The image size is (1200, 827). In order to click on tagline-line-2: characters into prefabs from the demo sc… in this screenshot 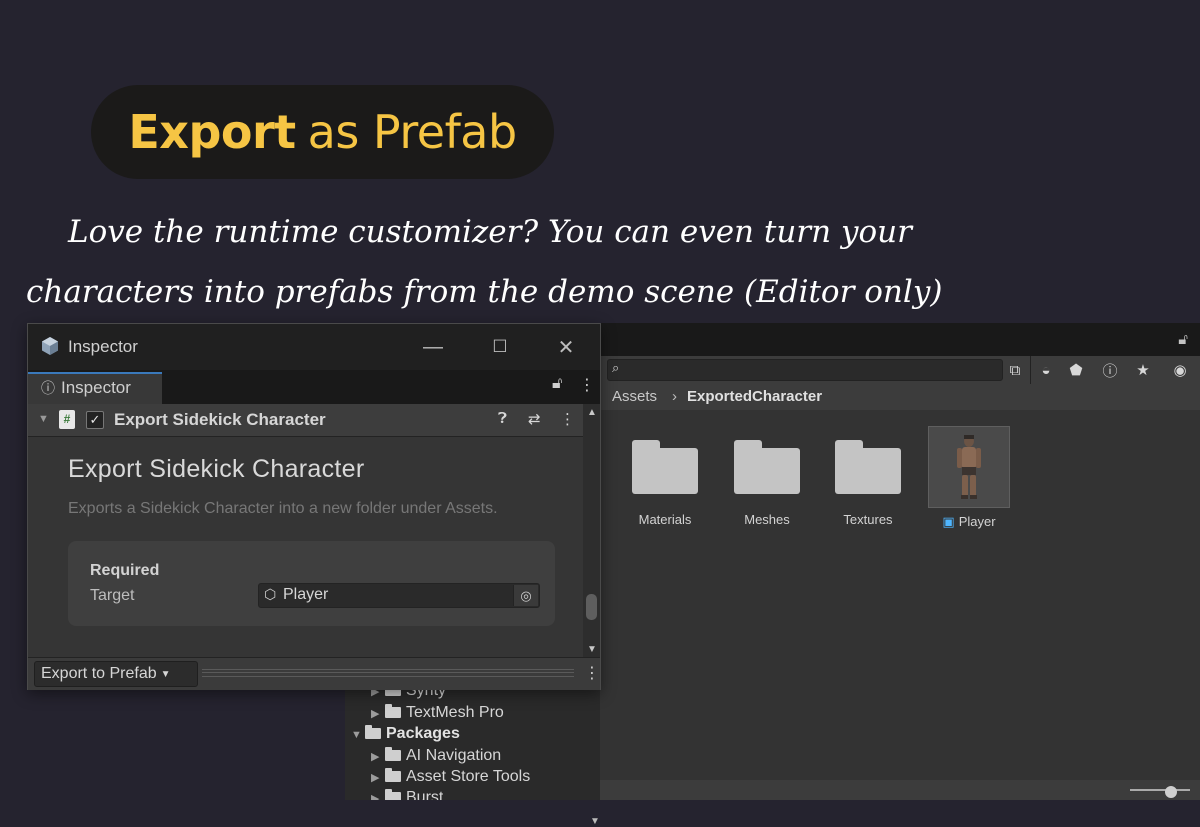, I will do `click(484, 292)`.